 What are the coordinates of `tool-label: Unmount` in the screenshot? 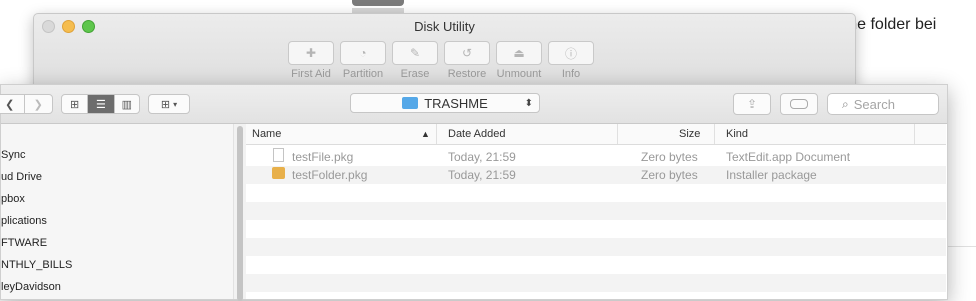 It's located at (519, 74).